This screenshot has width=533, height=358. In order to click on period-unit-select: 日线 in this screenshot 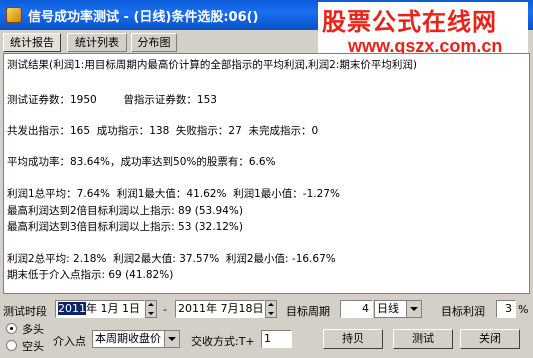, I will do `click(398, 309)`.